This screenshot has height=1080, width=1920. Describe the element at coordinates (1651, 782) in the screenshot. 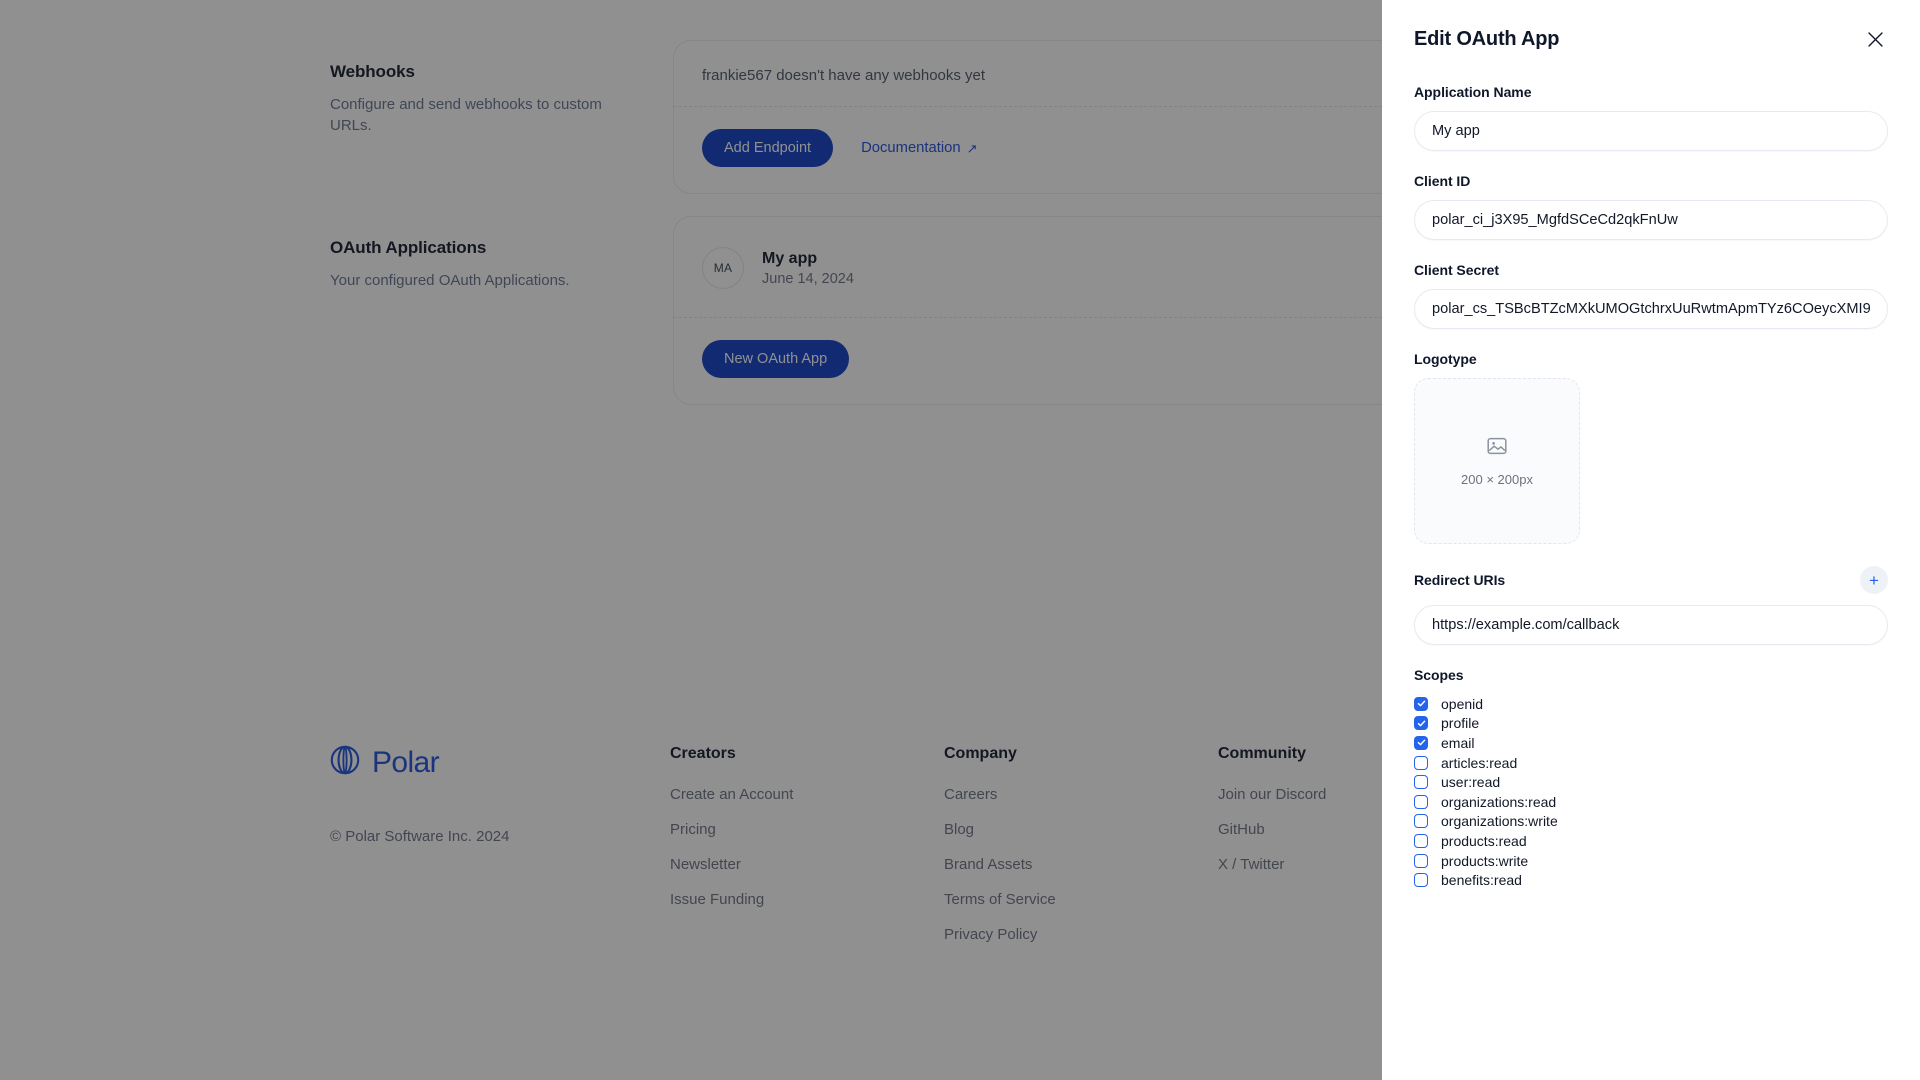

I see `scope-row: user:read` at that location.